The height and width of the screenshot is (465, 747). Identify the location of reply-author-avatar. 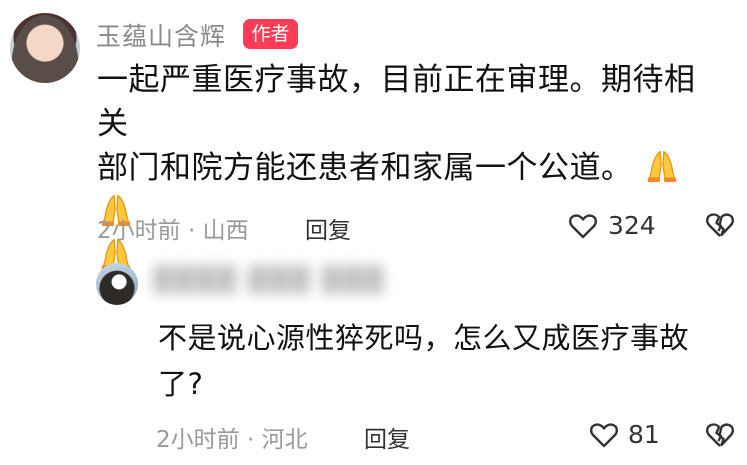
(117, 284).